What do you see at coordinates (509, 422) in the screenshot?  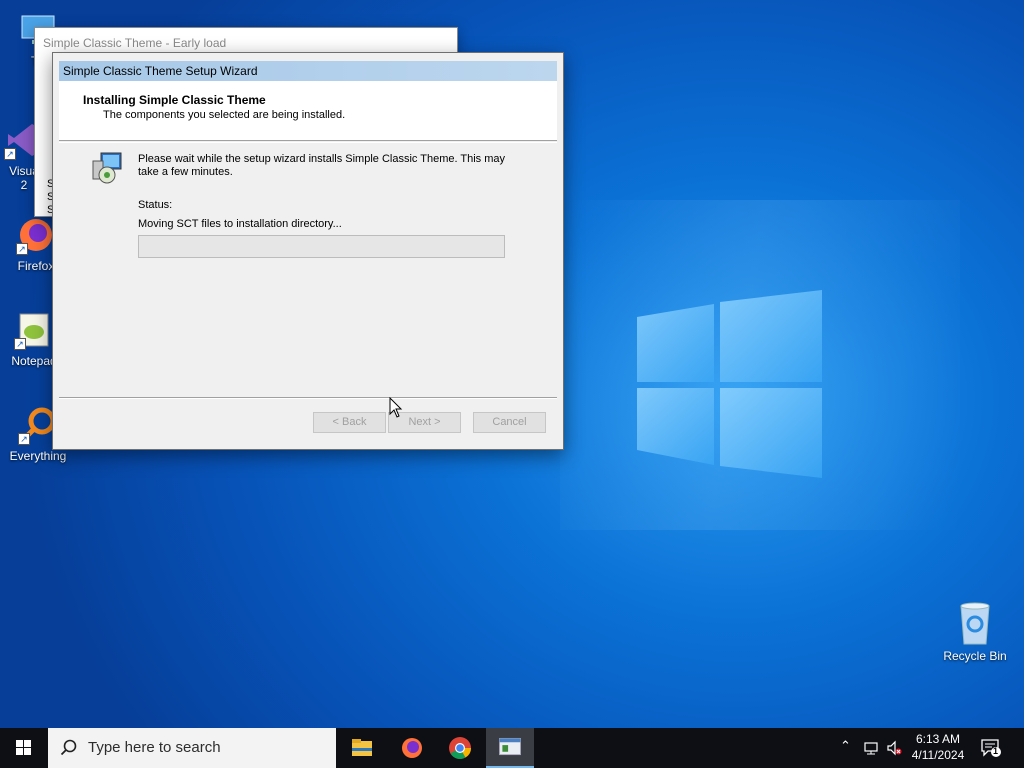 I see `cancel-button: Cancel` at bounding box center [509, 422].